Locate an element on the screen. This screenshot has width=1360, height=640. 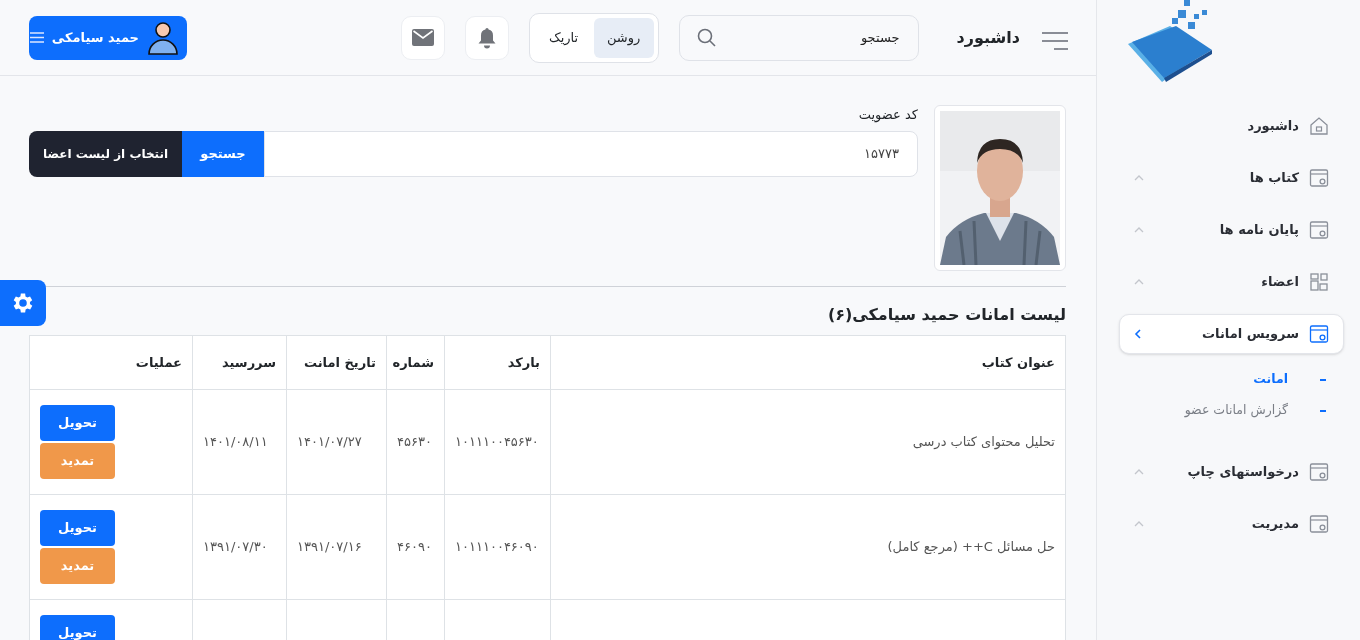
column-header: بارکد is located at coordinates (497, 362).